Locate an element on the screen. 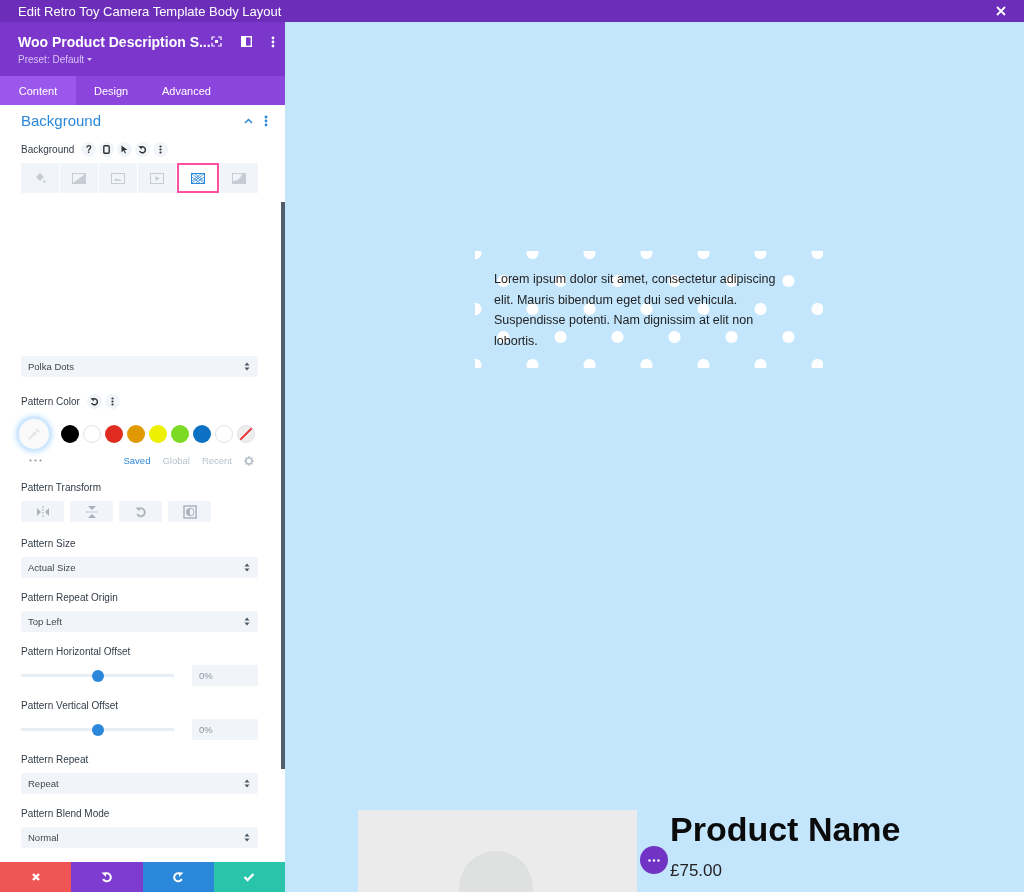  undo-button is located at coordinates (107, 877).